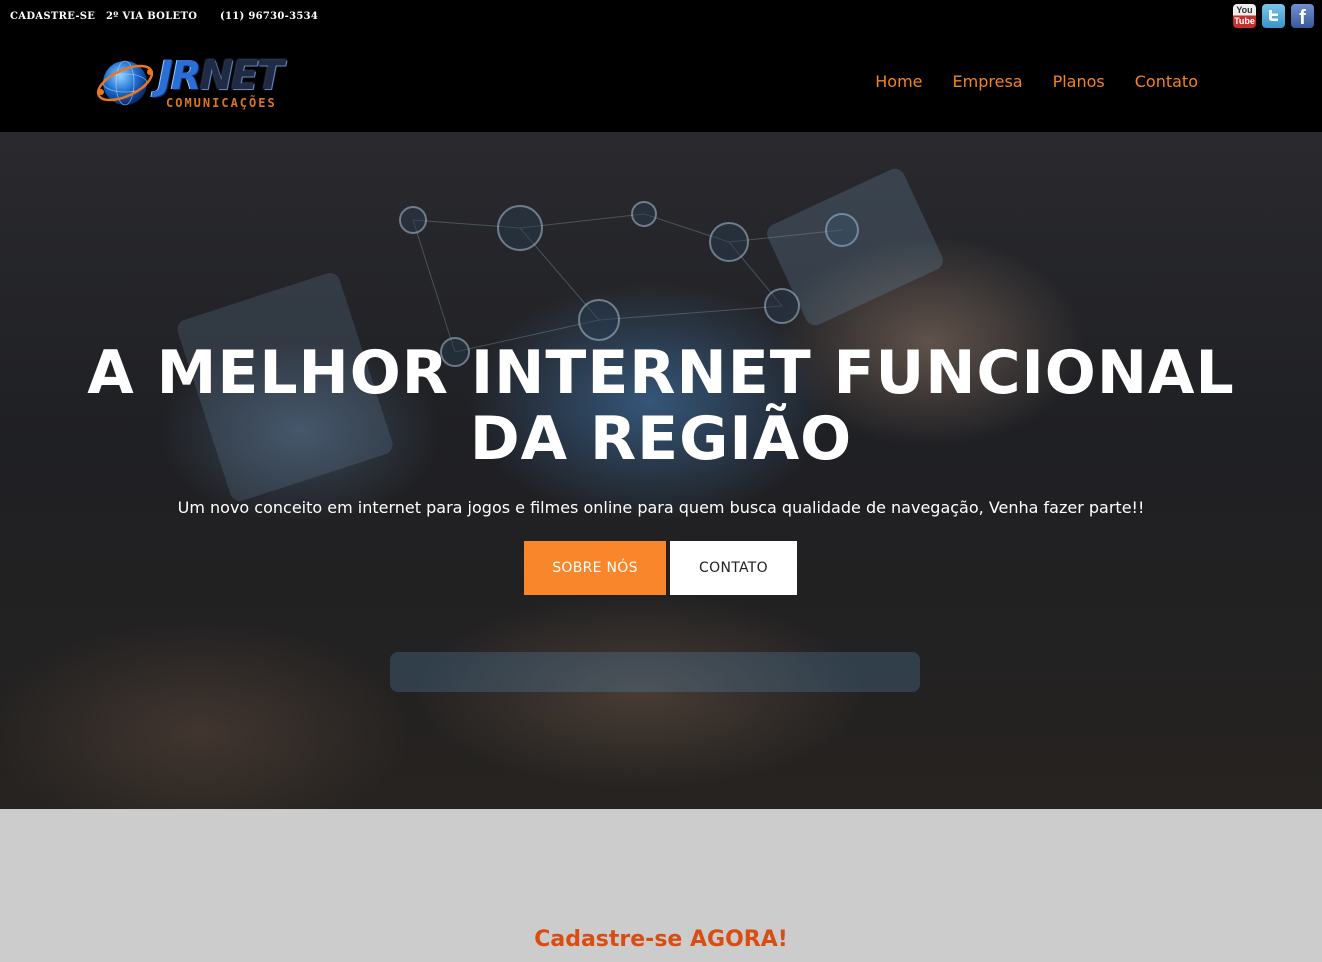  I want to click on main-nav: Home Empresa Planos Contato, so click(1036, 81).